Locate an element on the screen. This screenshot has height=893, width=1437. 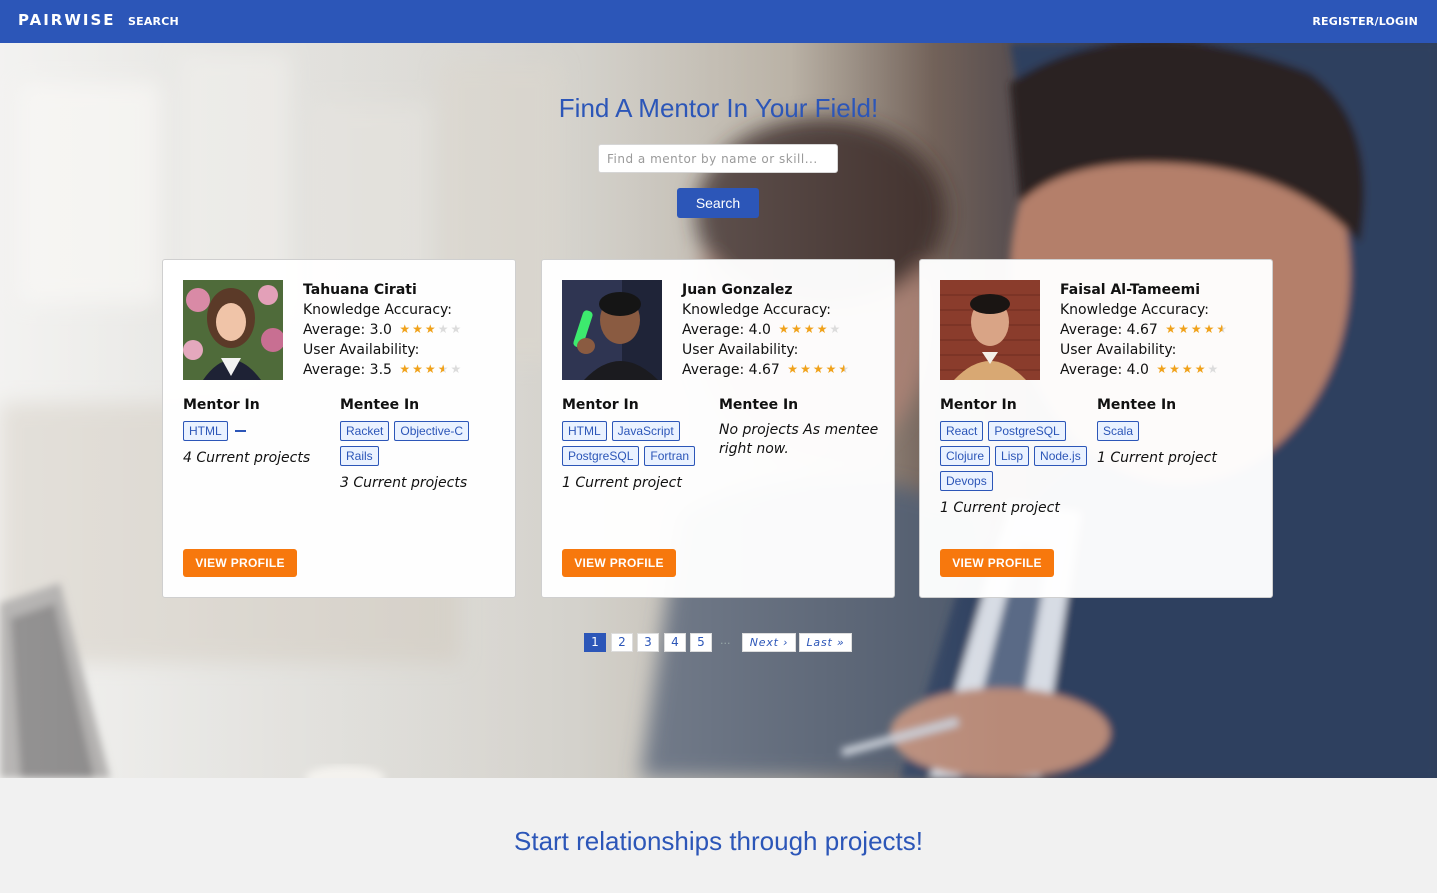
brand-logo: PAIRWISE is located at coordinates (67, 20).